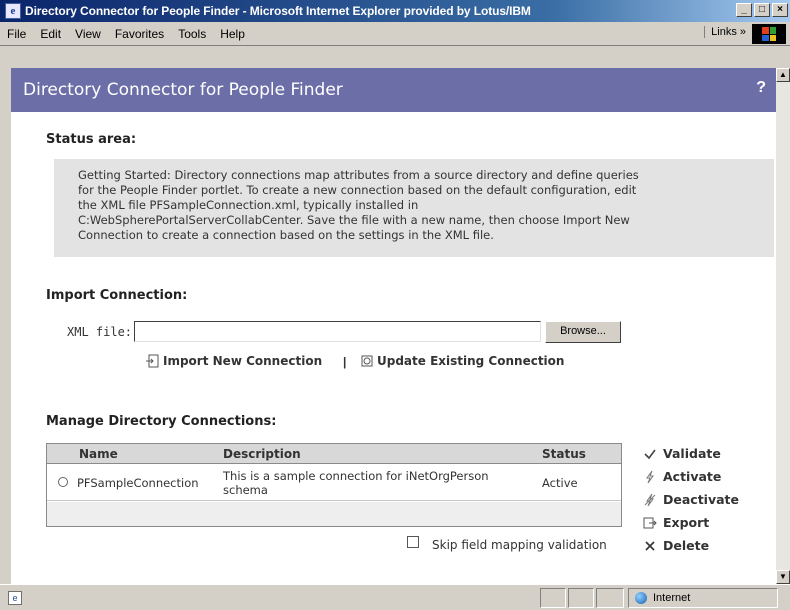 This screenshot has width=790, height=610. Describe the element at coordinates (564, 454) in the screenshot. I see `column-header-status: Status` at that location.